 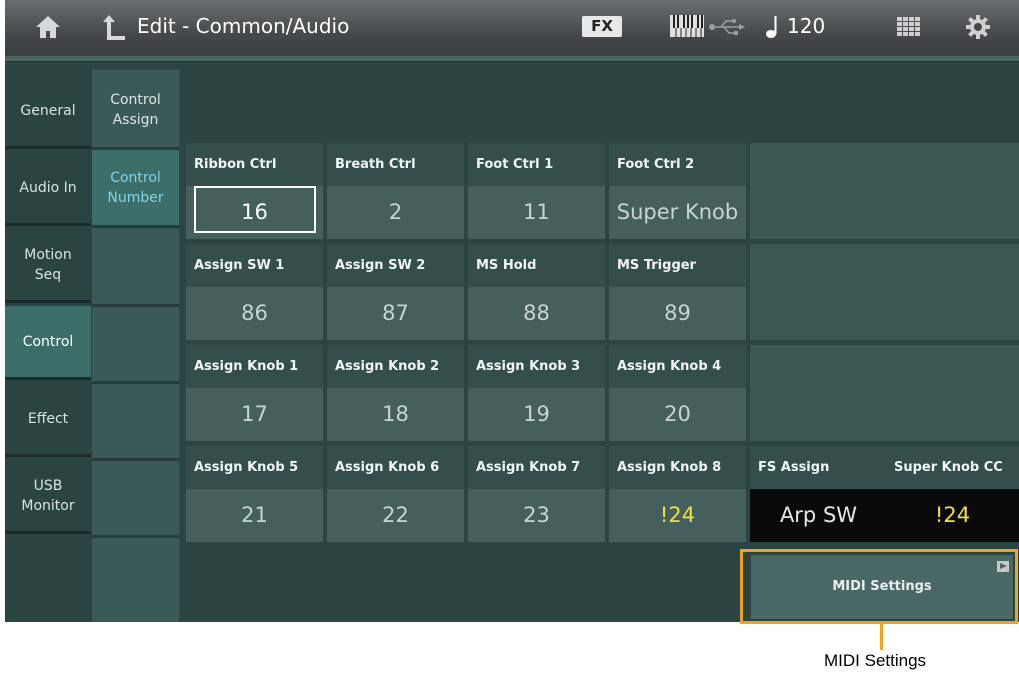 I want to click on cell-label: MS Trigger, so click(x=677, y=265).